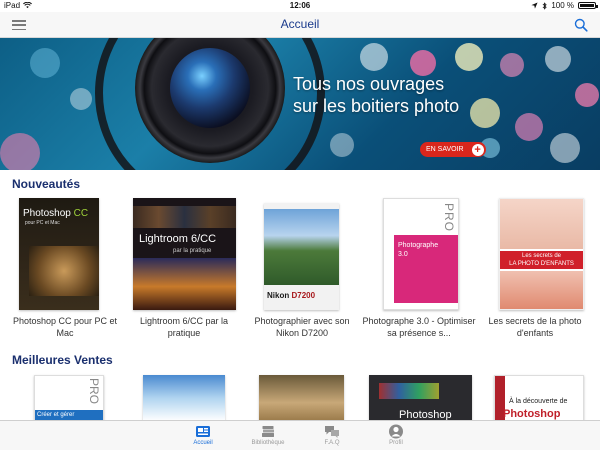 The image size is (600, 450). I want to click on banner-line-1: Tous nos ouvrages, so click(369, 84).